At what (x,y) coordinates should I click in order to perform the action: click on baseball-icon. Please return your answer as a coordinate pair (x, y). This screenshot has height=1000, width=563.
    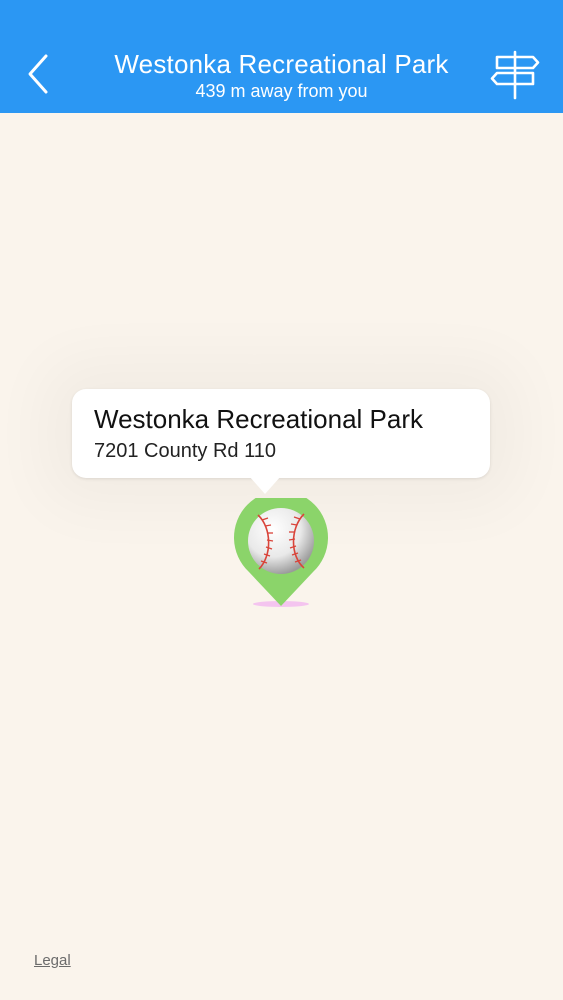
    Looking at the image, I should click on (281, 552).